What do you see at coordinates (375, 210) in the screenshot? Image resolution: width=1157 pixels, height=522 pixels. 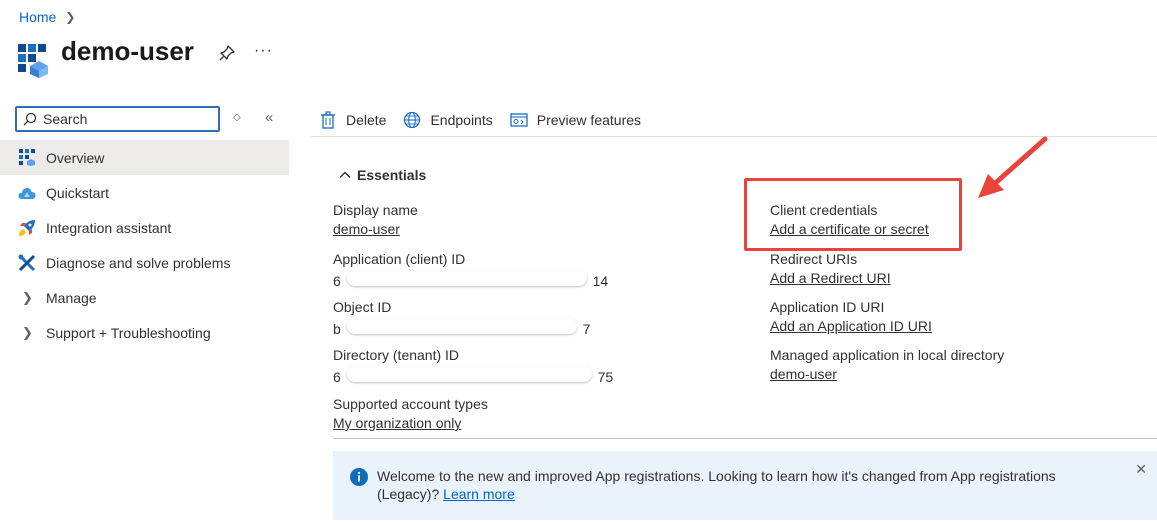 I see `display-name-label: Display name` at bounding box center [375, 210].